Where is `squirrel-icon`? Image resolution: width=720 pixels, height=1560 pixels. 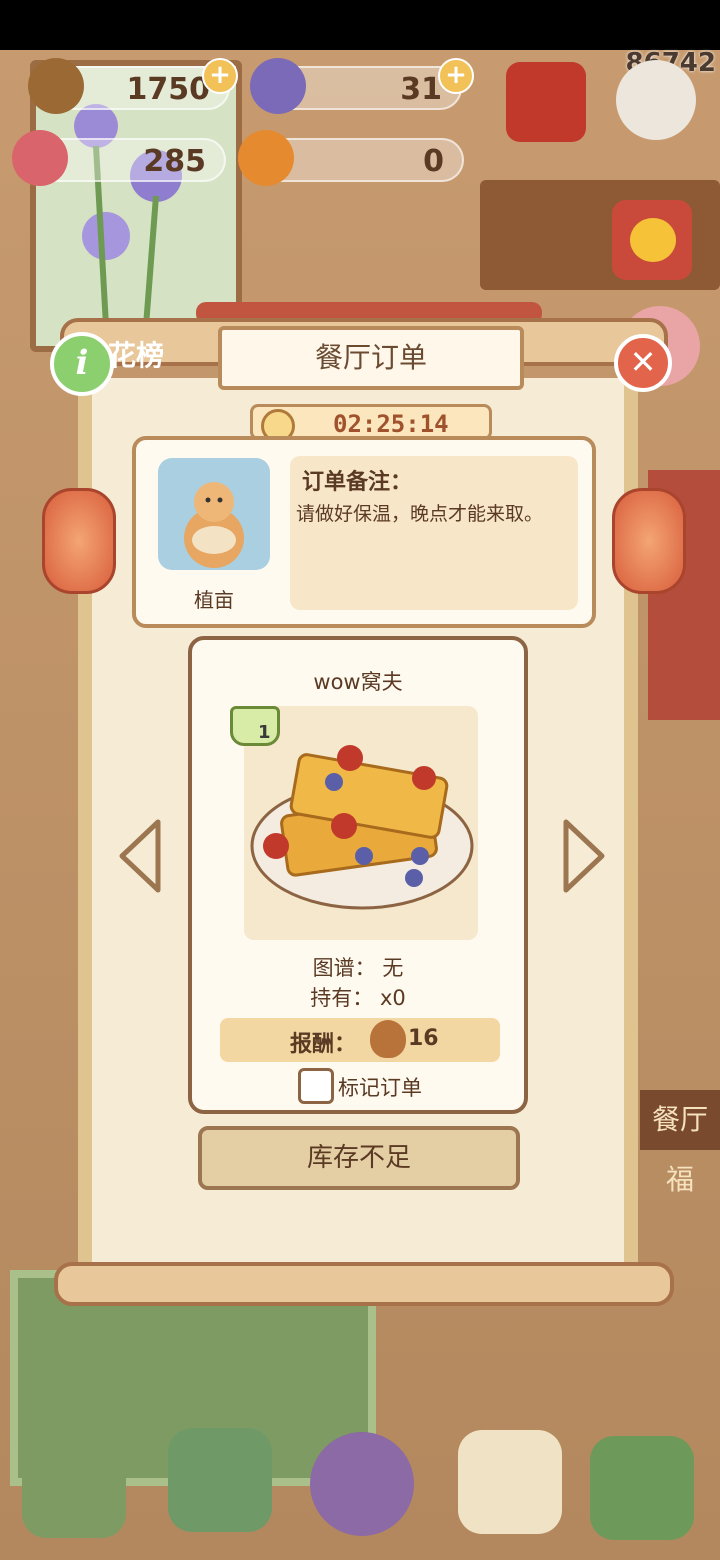 squirrel-icon is located at coordinates (214, 525).